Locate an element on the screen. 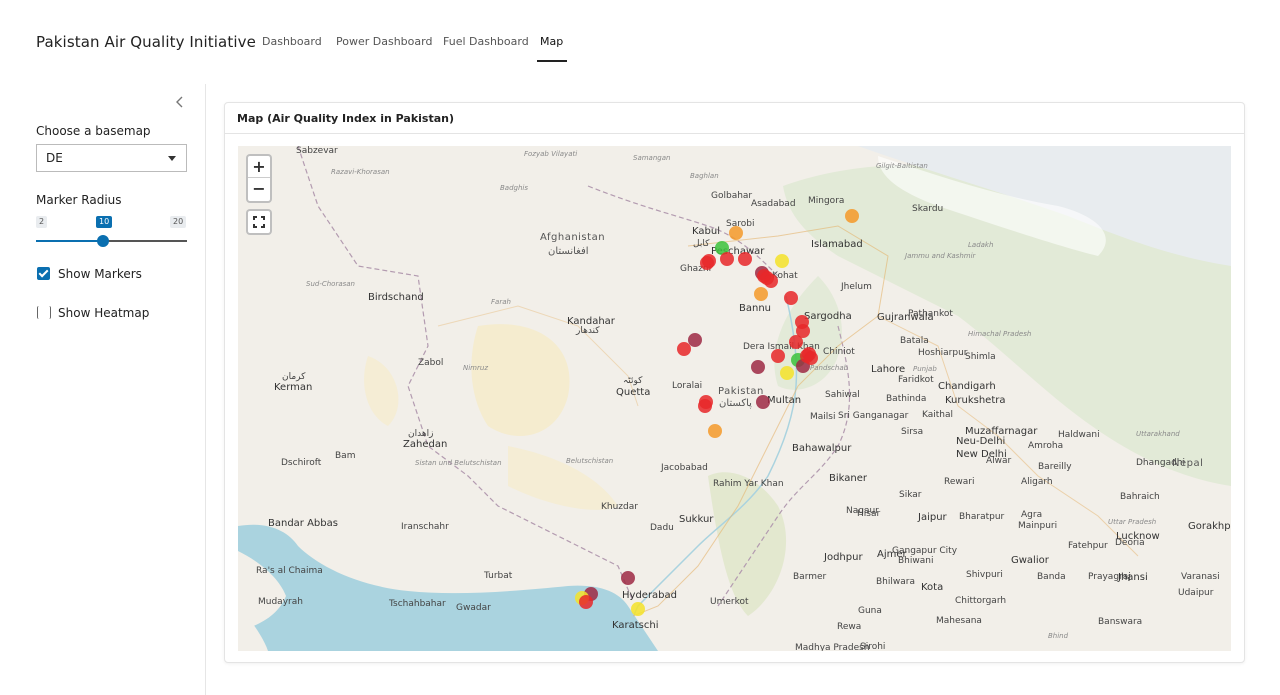  map-label: Ra's al Chaima is located at coordinates (289, 571).